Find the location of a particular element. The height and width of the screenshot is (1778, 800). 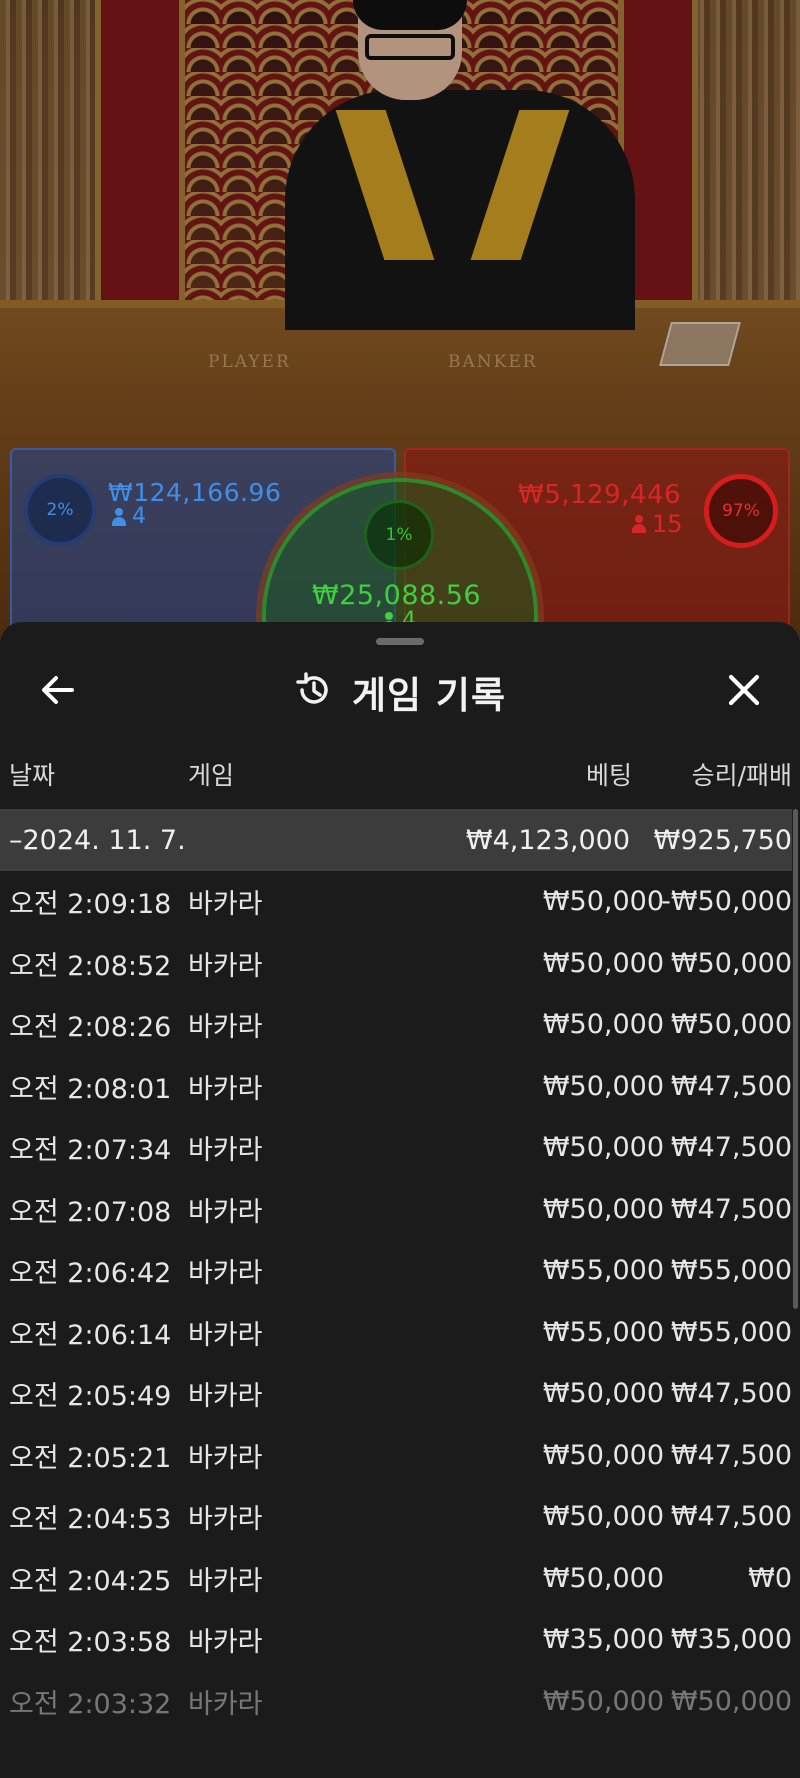

row-time: 오전 2:07:34 is located at coordinates (90, 1151).